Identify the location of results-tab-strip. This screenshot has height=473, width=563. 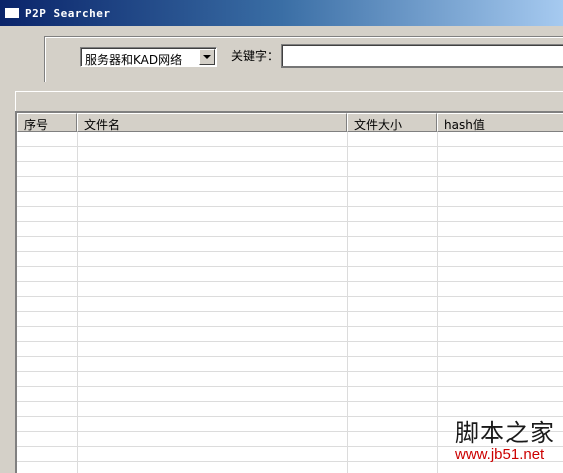
(289, 101).